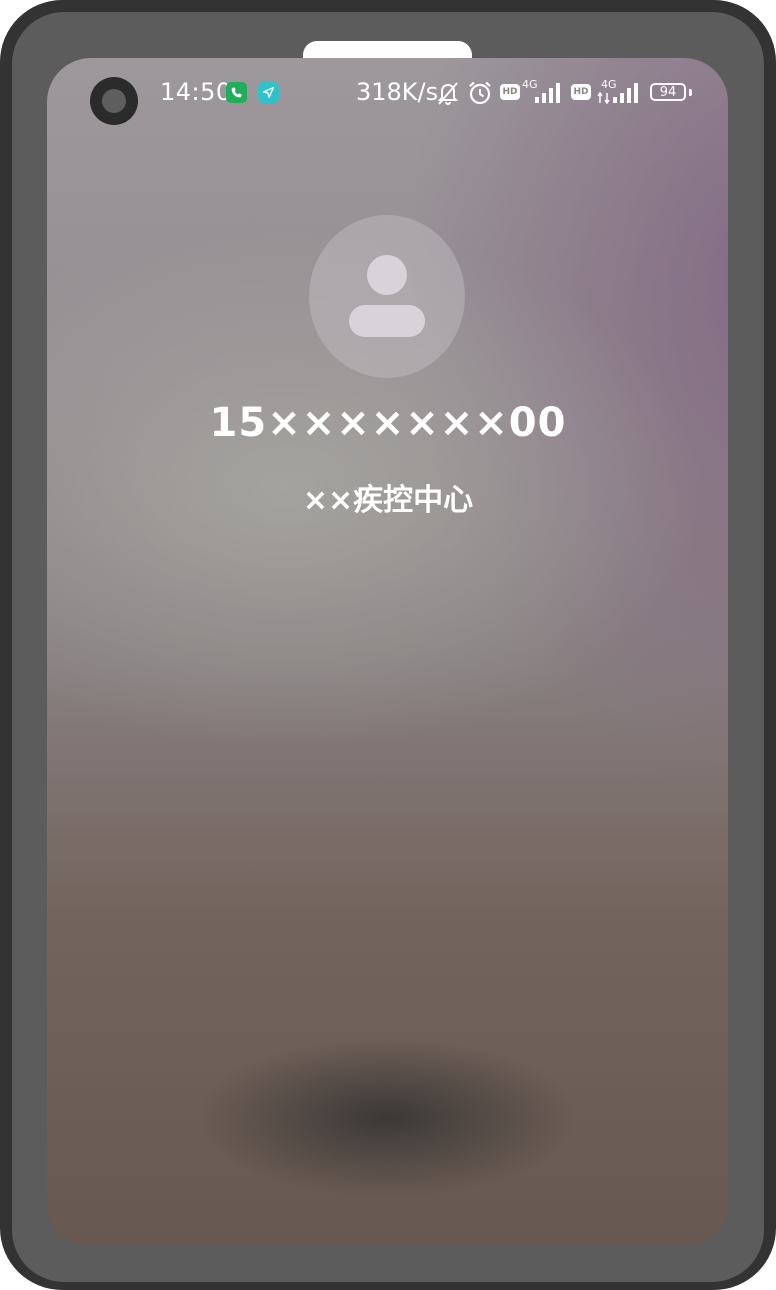 The image size is (776, 1290). What do you see at coordinates (448, 94) in the screenshot?
I see `bell-muted-icon` at bounding box center [448, 94].